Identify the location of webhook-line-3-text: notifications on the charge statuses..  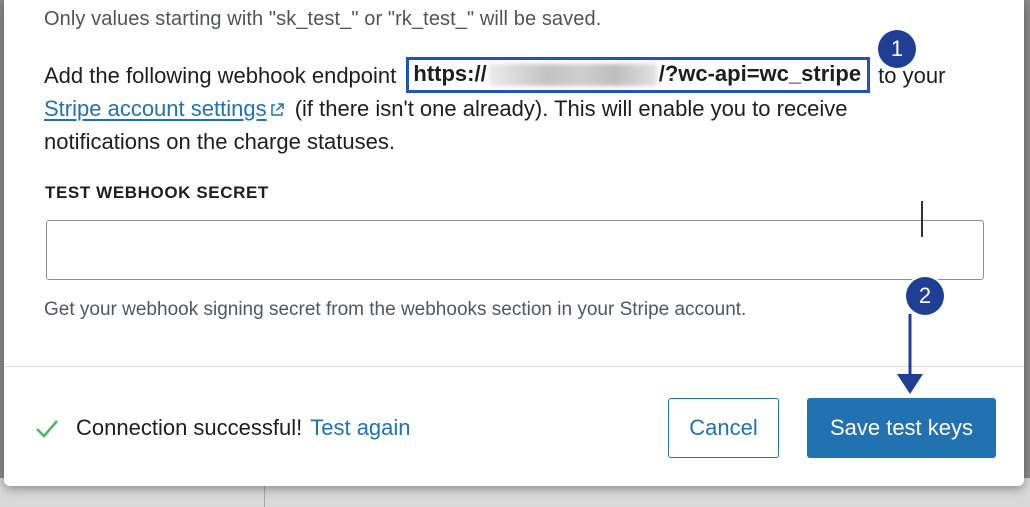
(219, 141).